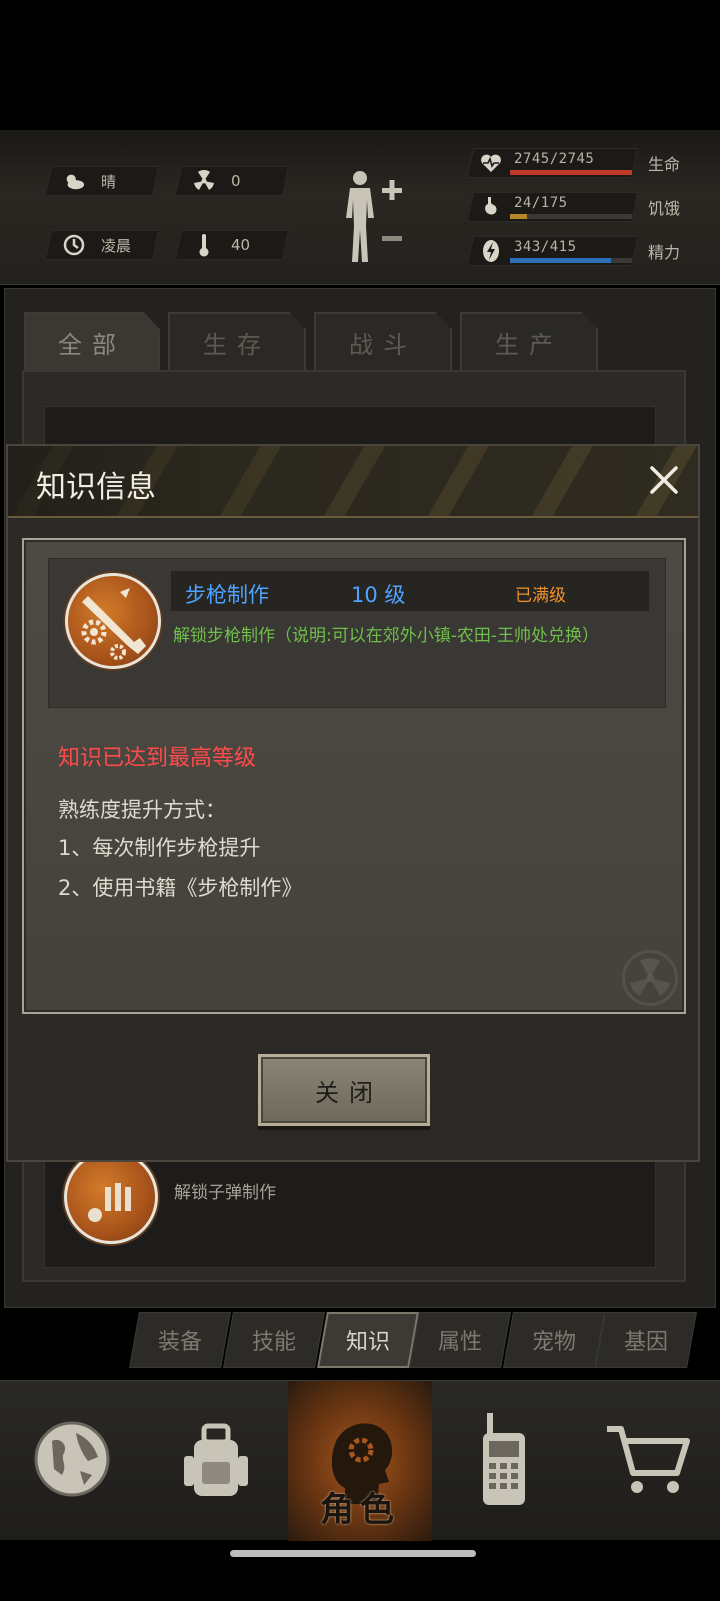 The height and width of the screenshot is (1601, 720). What do you see at coordinates (344, 1090) in the screenshot?
I see `close-button: 关闭` at bounding box center [344, 1090].